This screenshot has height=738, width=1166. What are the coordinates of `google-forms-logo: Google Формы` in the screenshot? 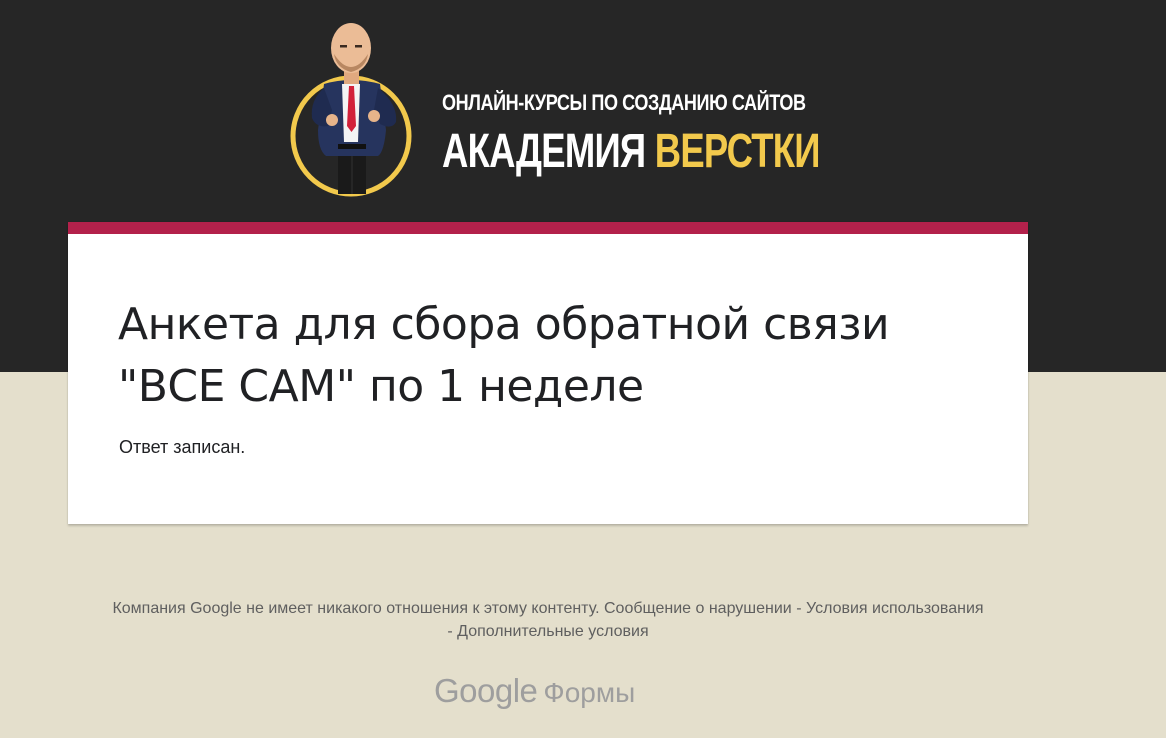 It's located at (534, 691).